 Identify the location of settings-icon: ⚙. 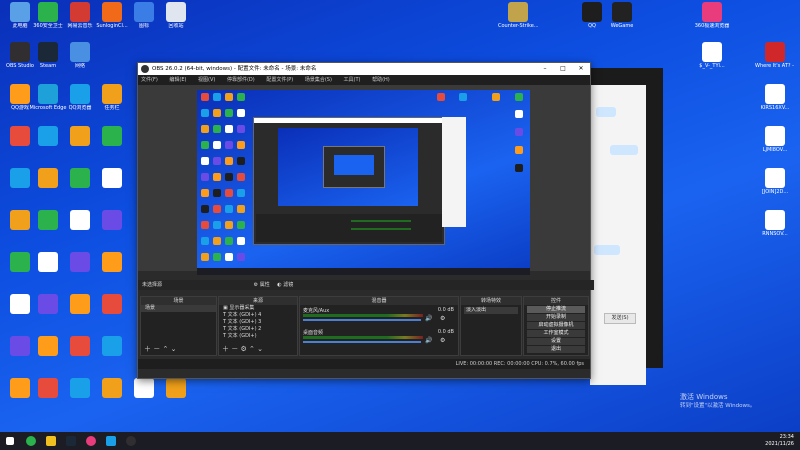
(243, 349).